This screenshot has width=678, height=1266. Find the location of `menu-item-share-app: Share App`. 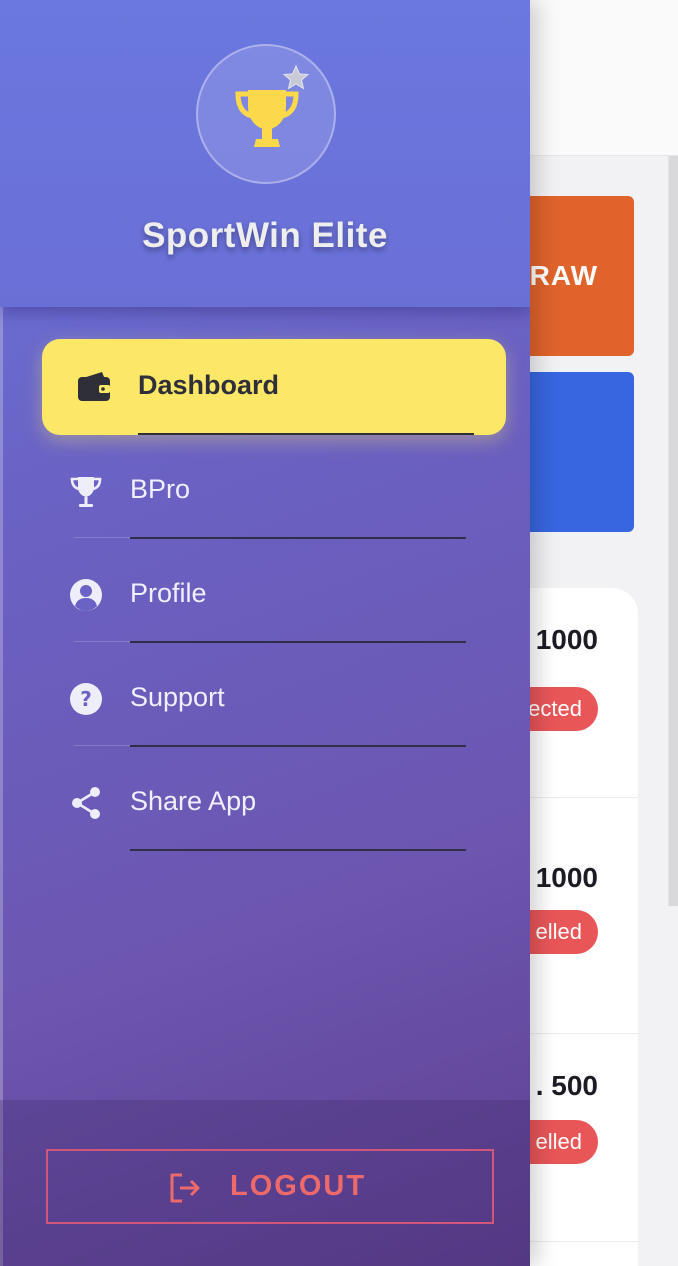

menu-item-share-app: Share App is located at coordinates (274, 803).